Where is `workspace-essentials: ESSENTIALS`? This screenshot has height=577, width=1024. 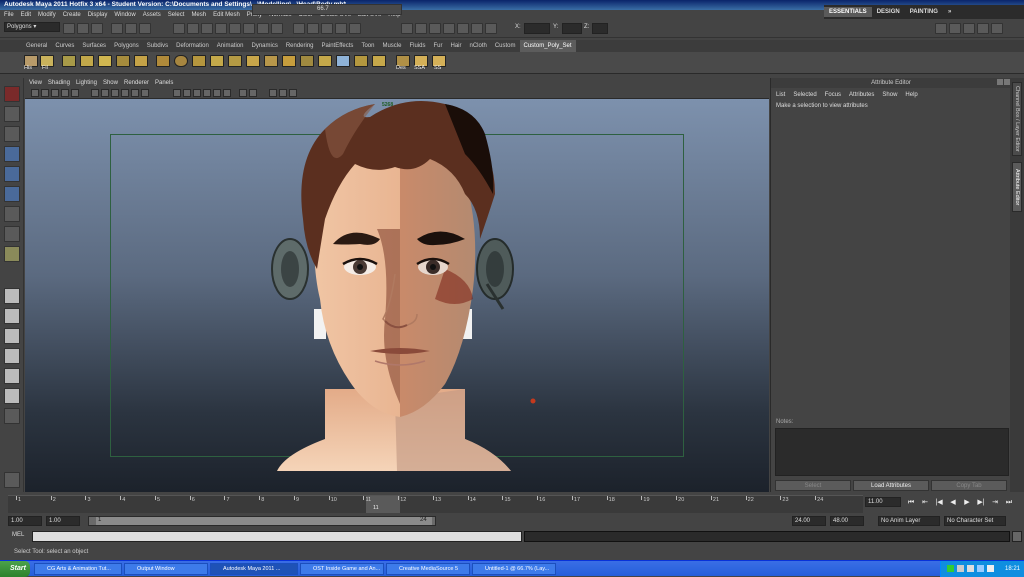
workspace-essentials: ESSENTIALS is located at coordinates (848, 12).